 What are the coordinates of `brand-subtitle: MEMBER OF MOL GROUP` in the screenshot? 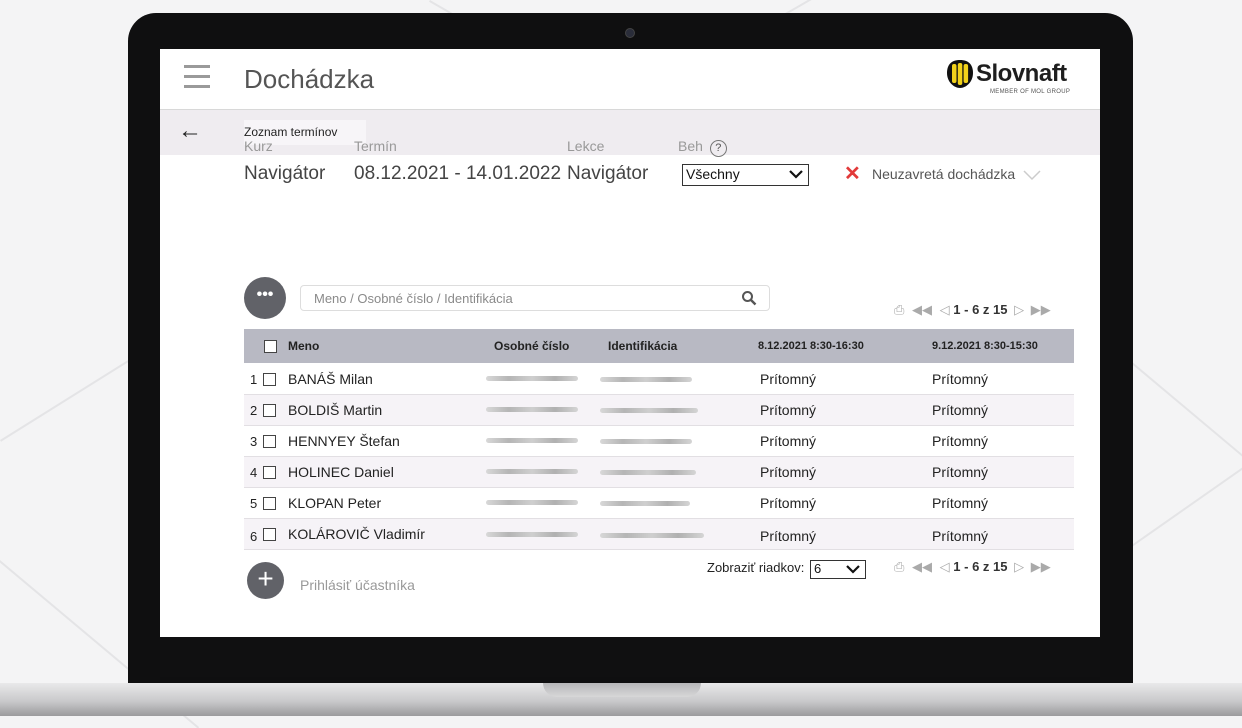 It's located at (1030, 92).